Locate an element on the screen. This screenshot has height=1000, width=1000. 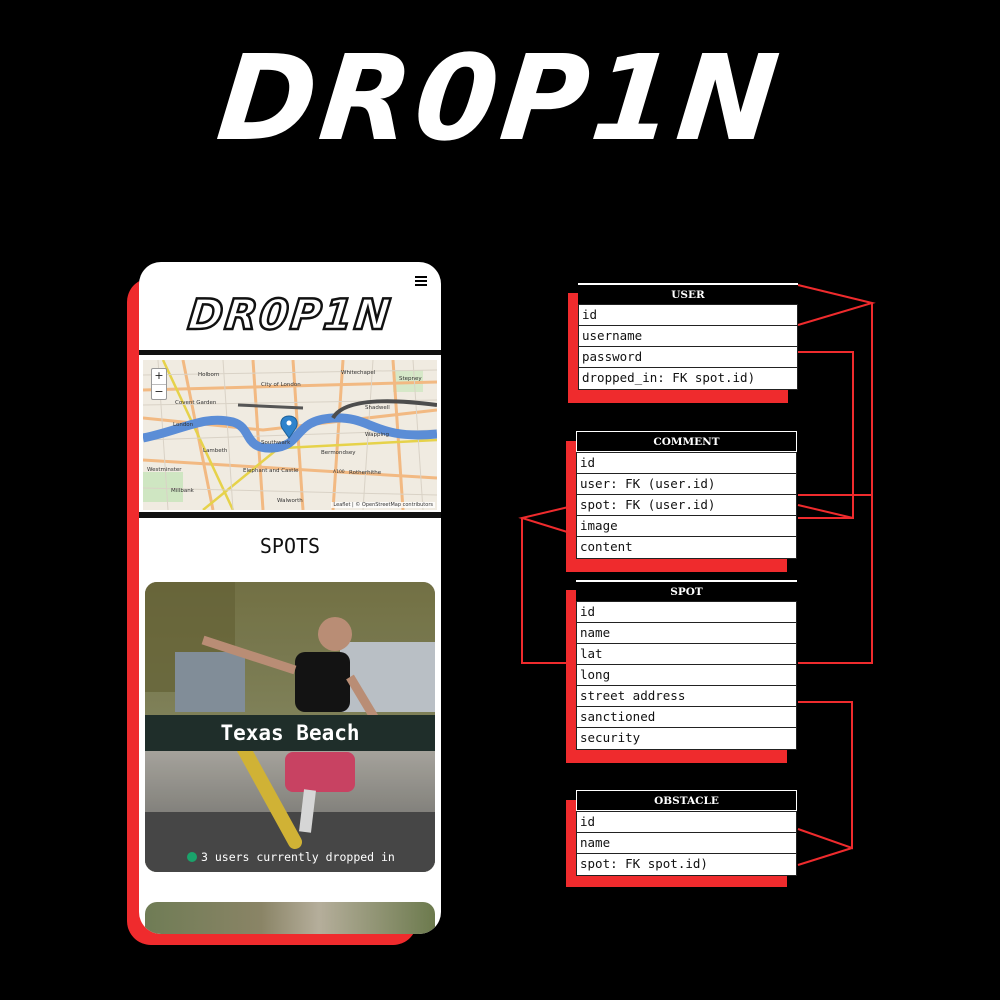
er-field: street address is located at coordinates (686, 696).